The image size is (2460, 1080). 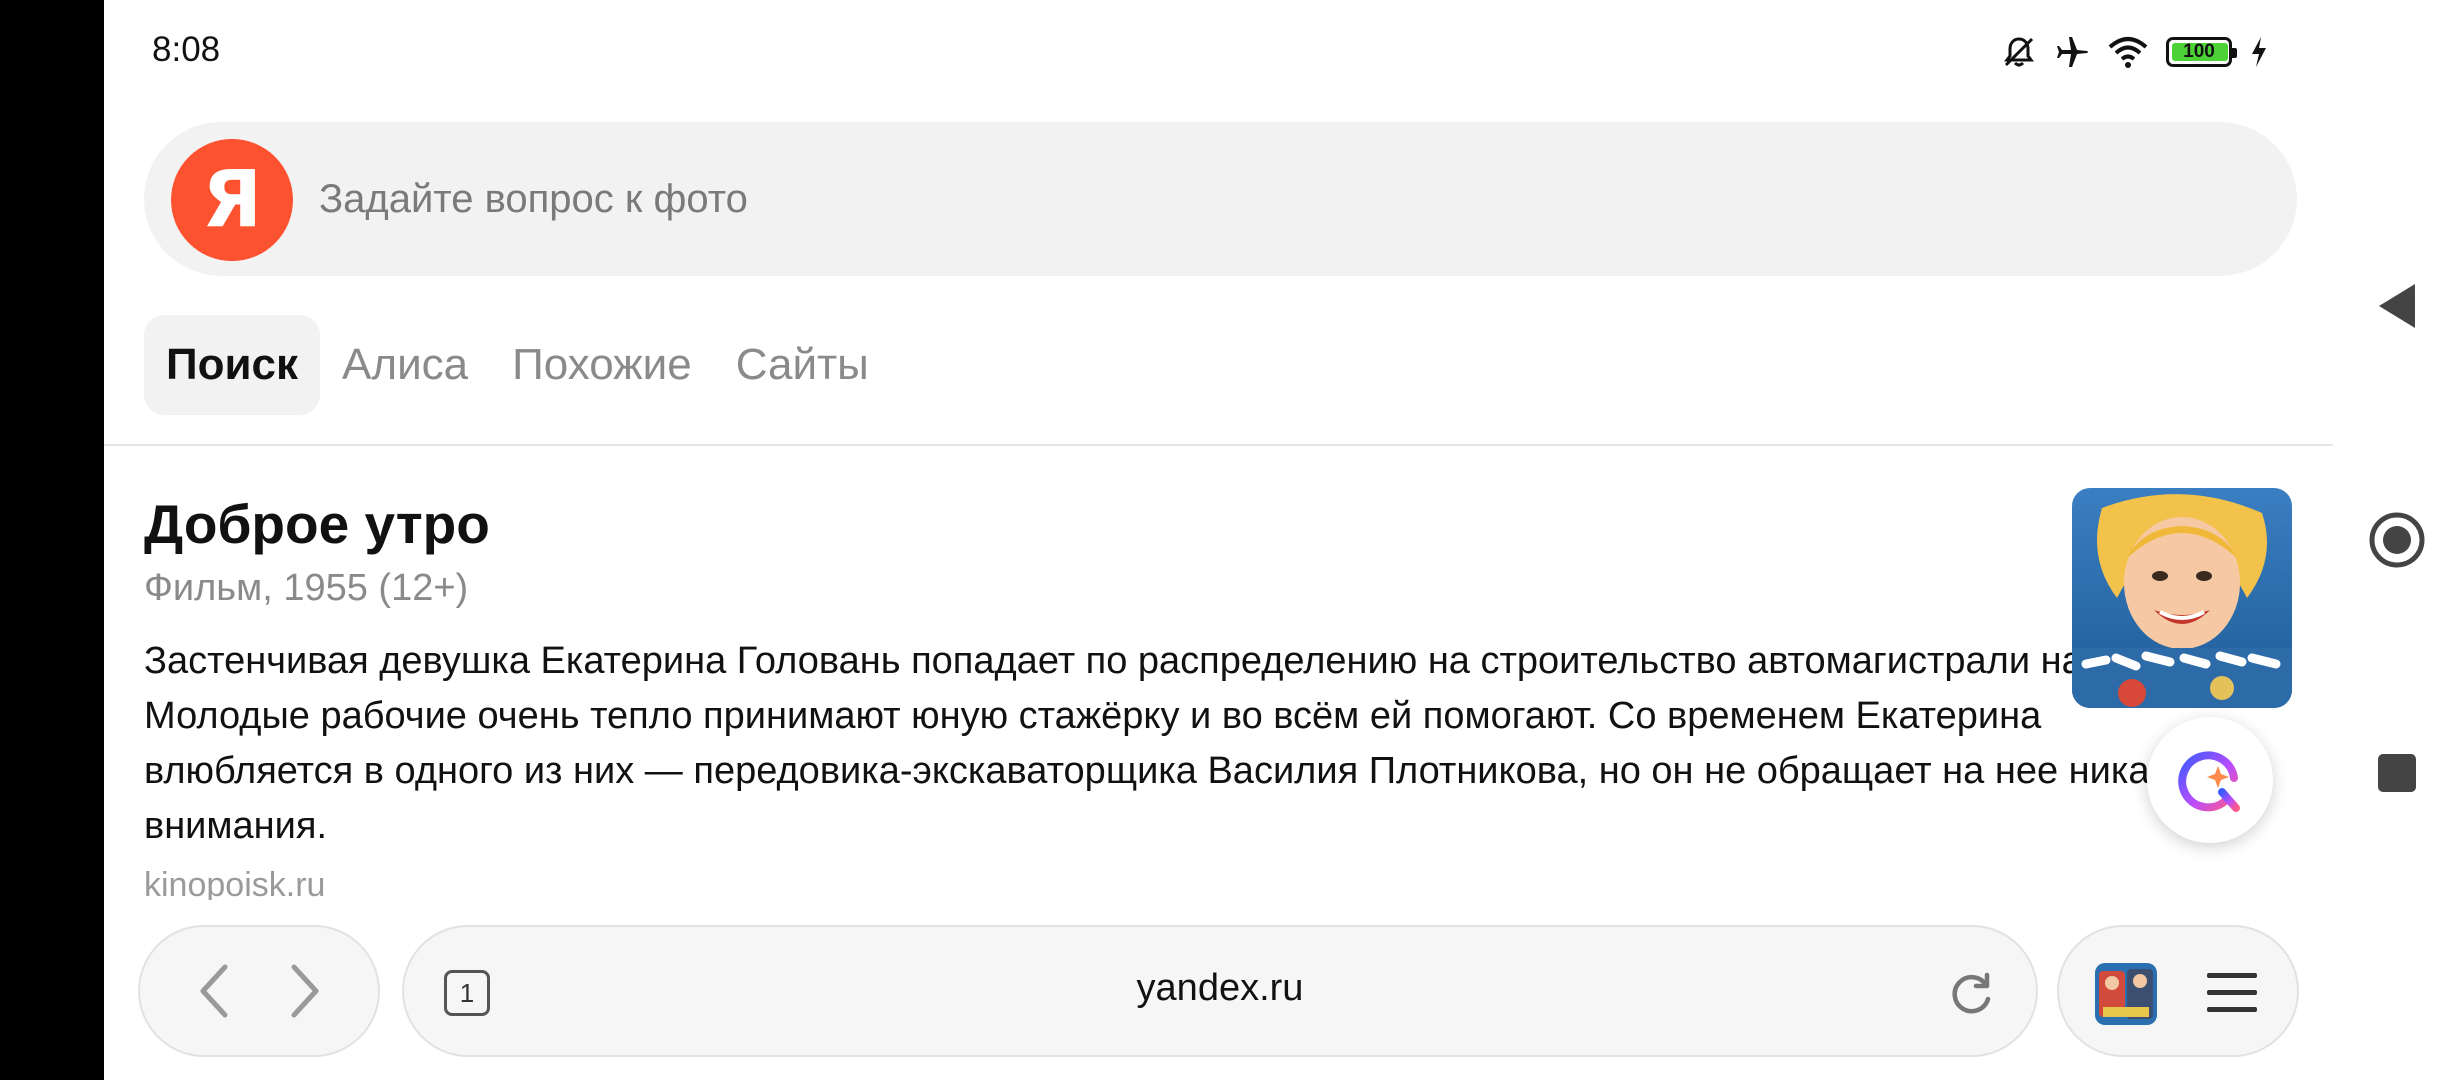 I want to click on forward-button, so click(x=304, y=991).